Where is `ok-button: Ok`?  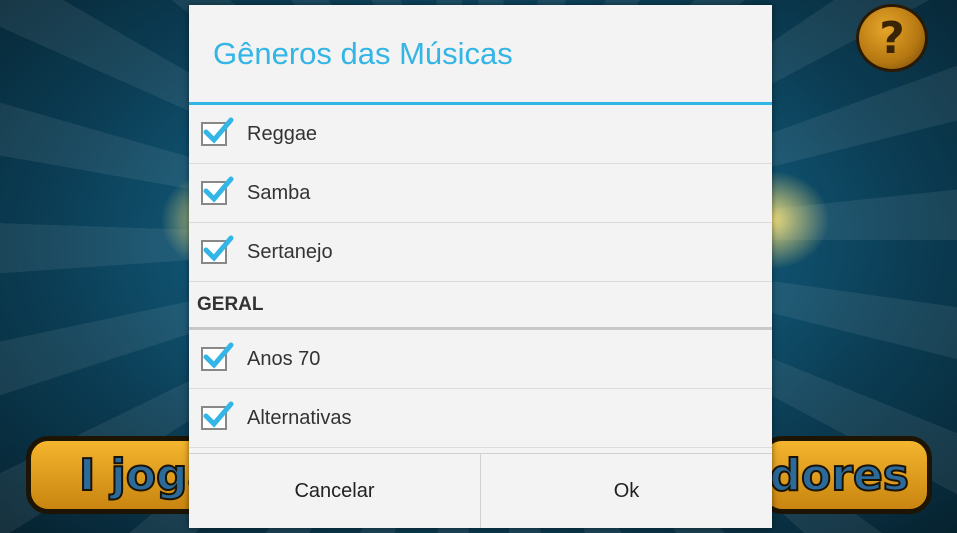
ok-button: Ok is located at coordinates (626, 491).